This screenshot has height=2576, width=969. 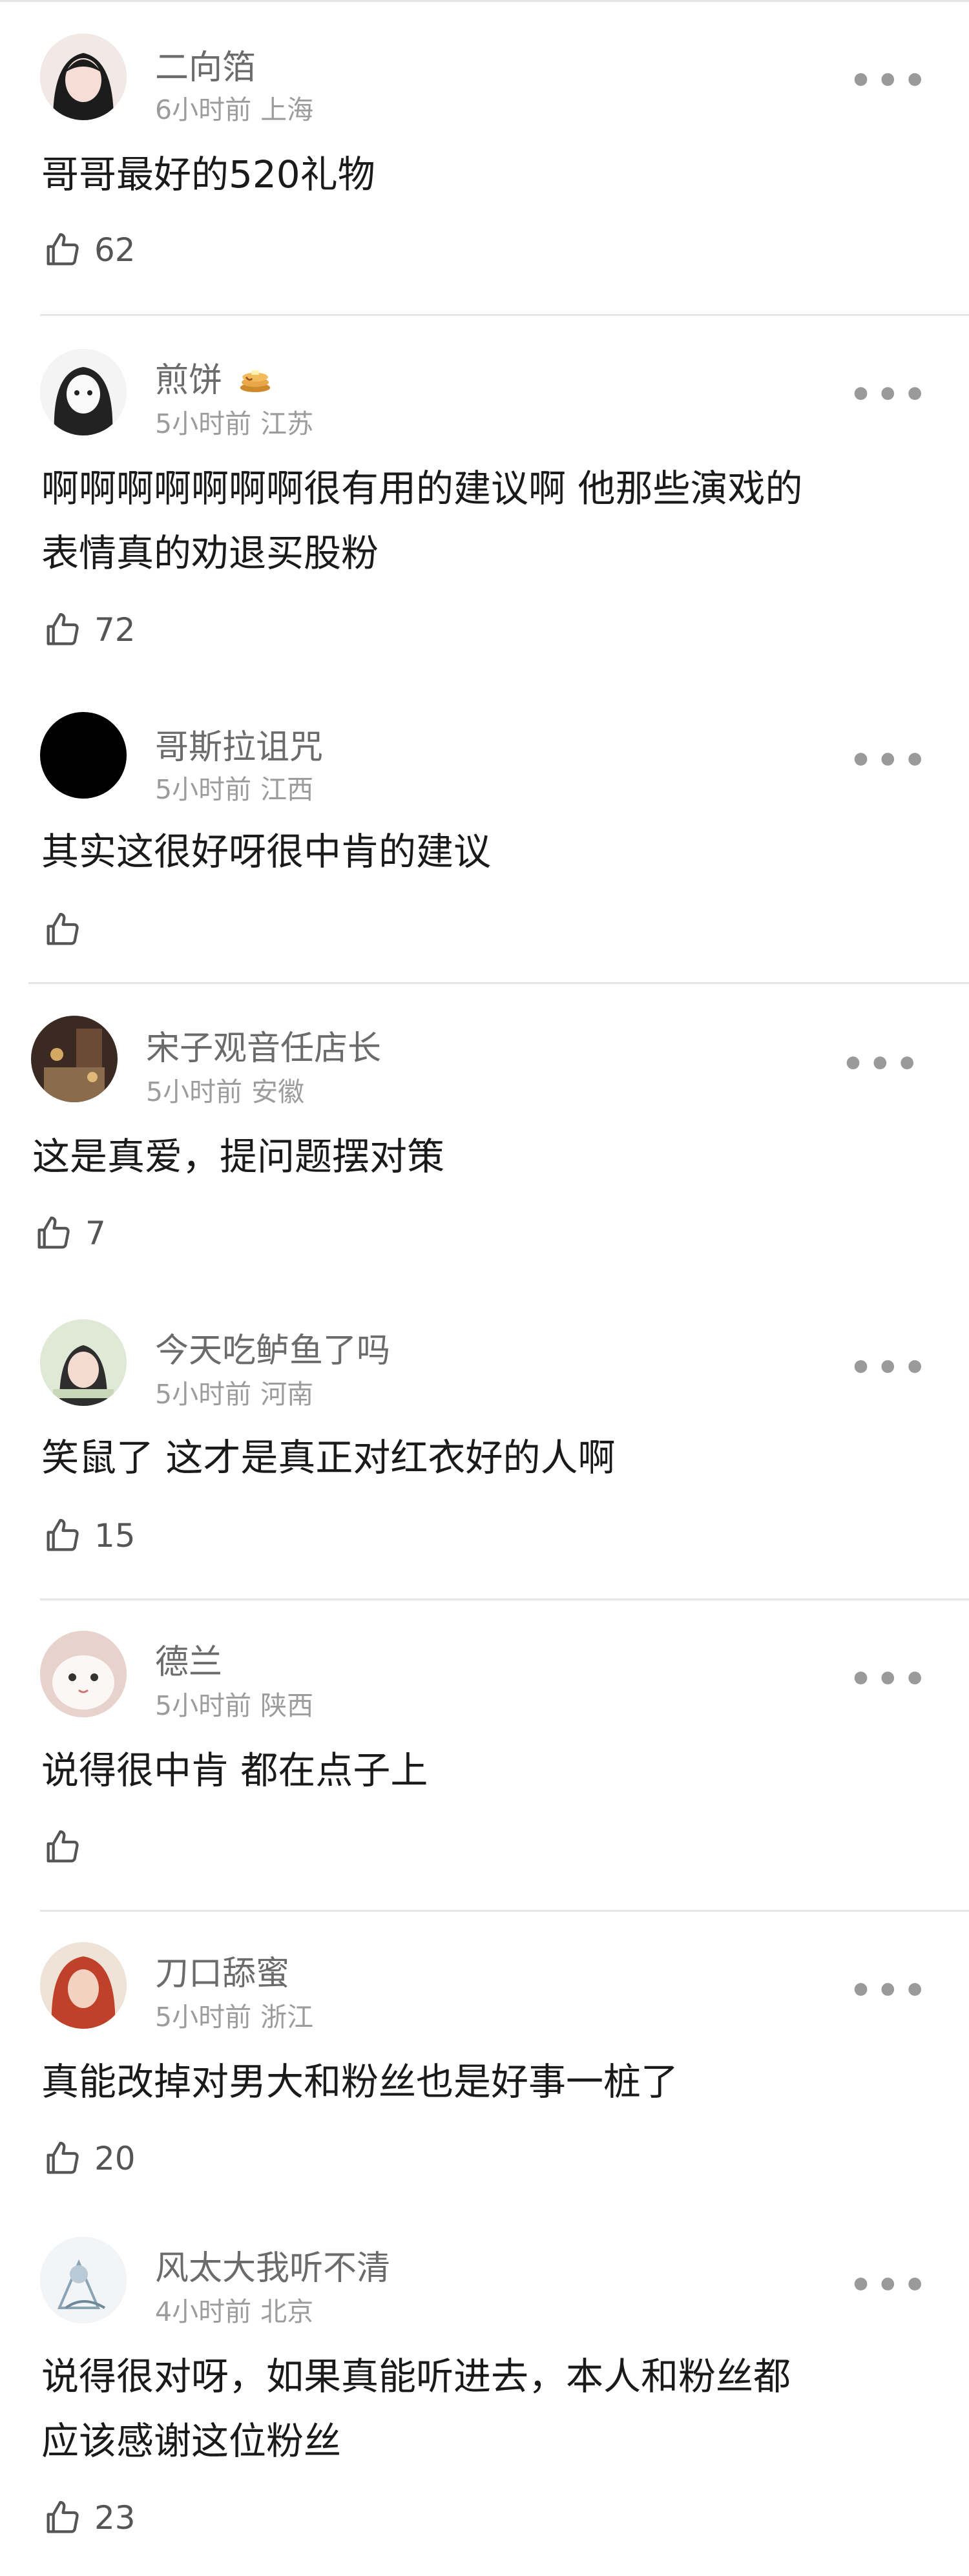 I want to click on comment-meta: 5小时前 江西, so click(x=234, y=787).